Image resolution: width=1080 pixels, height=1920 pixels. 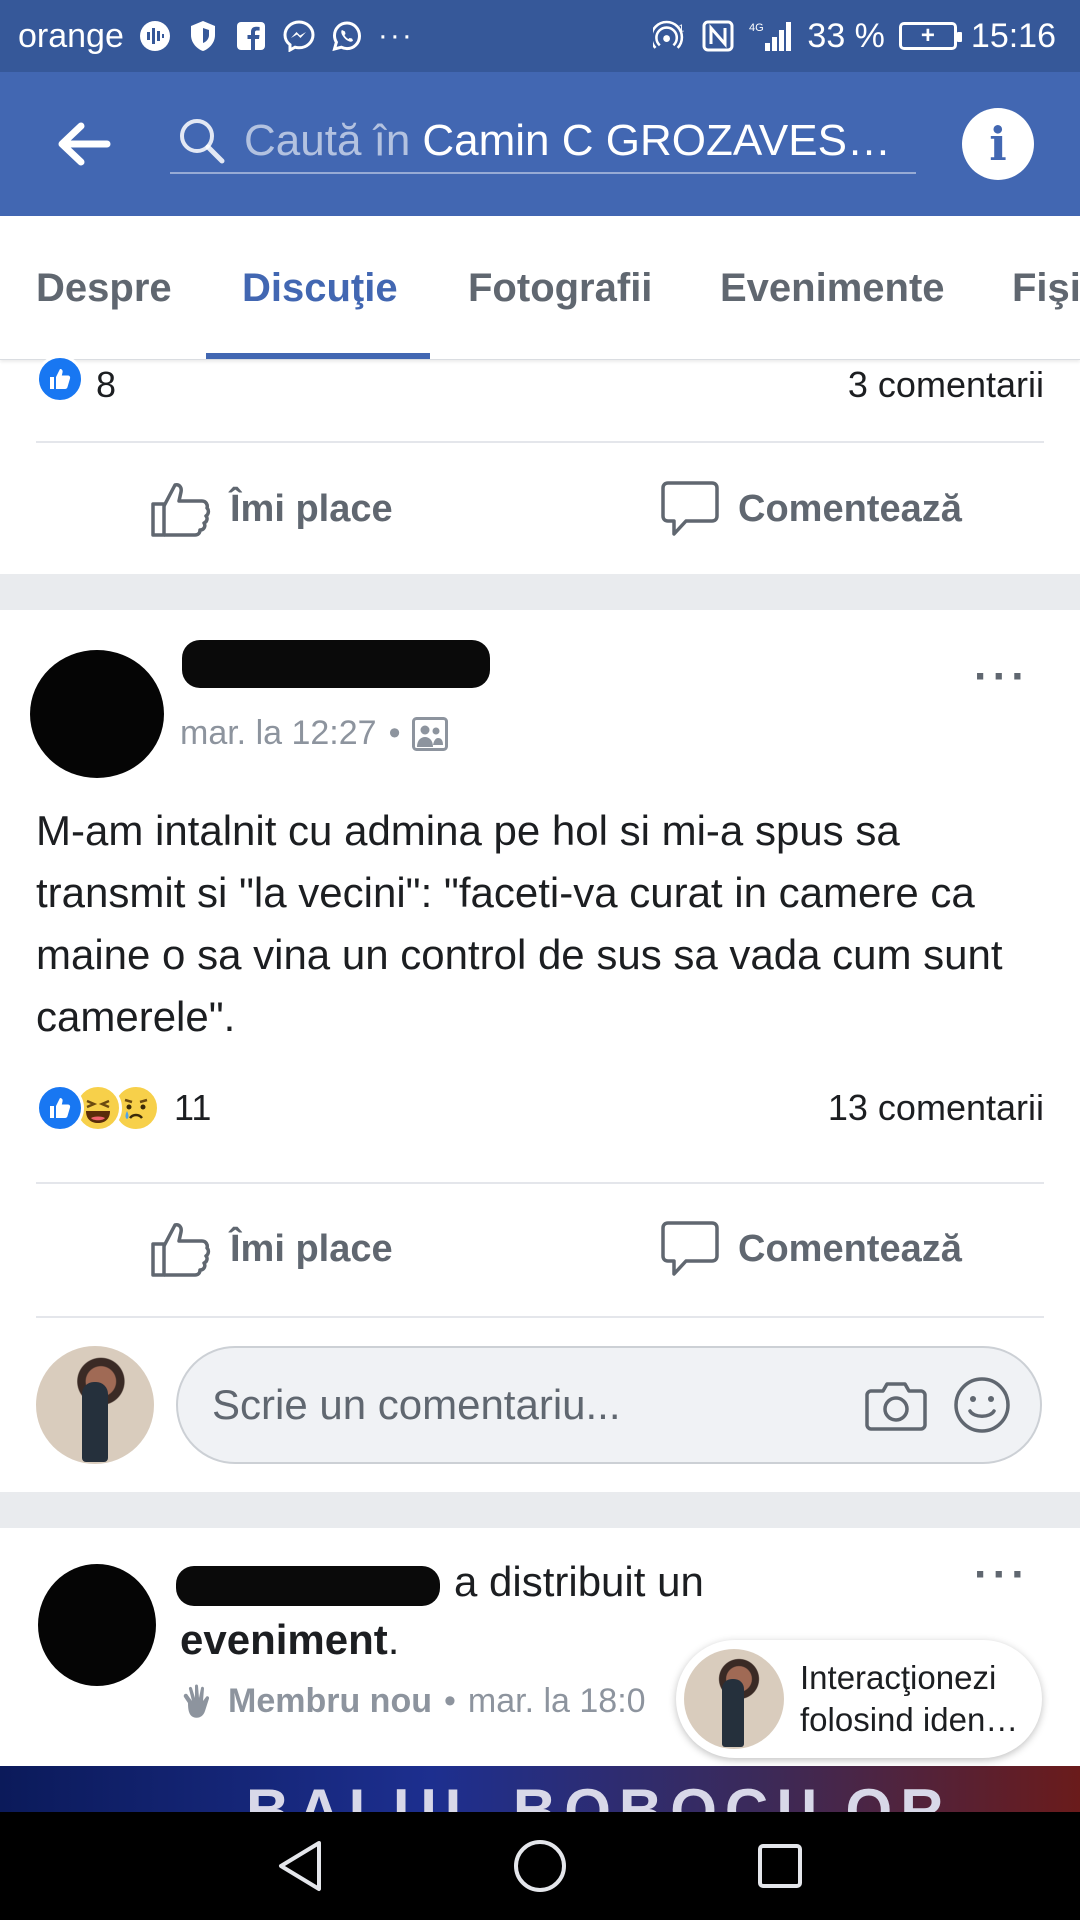 I want to click on app-bar: Caută în Camin C GROZAVES… i, so click(x=540, y=144).